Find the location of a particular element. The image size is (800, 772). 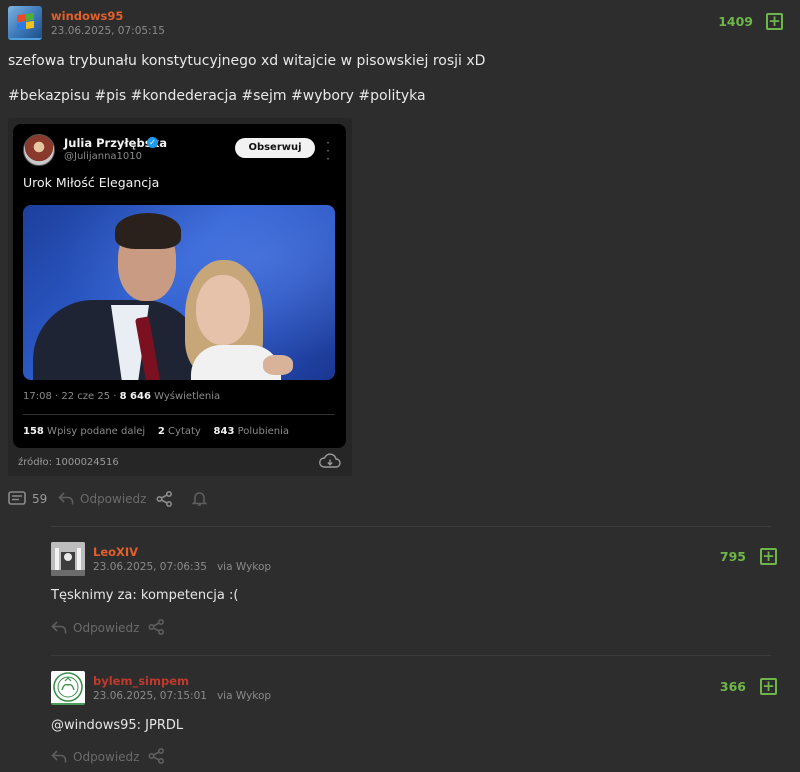

verified-badge-icon: ✓ is located at coordinates (152, 142).